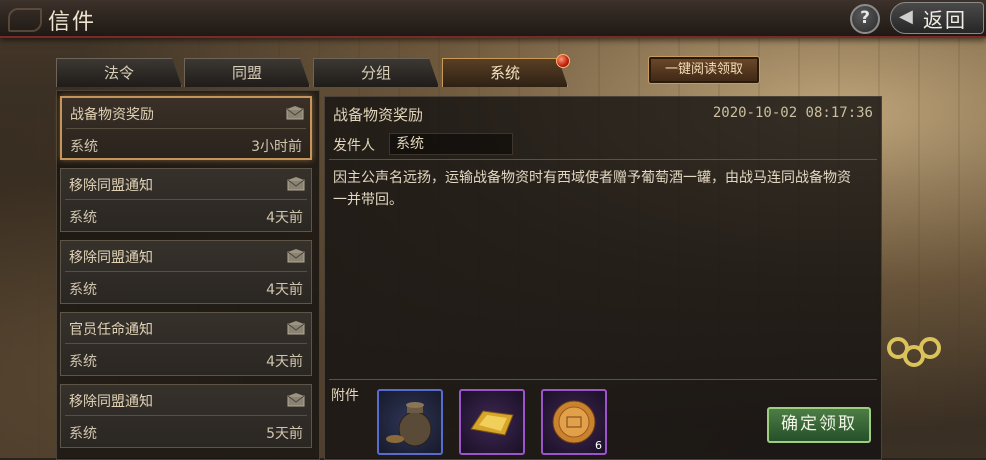 This screenshot has height=460, width=986. I want to click on attachments-label: 附件, so click(345, 396).